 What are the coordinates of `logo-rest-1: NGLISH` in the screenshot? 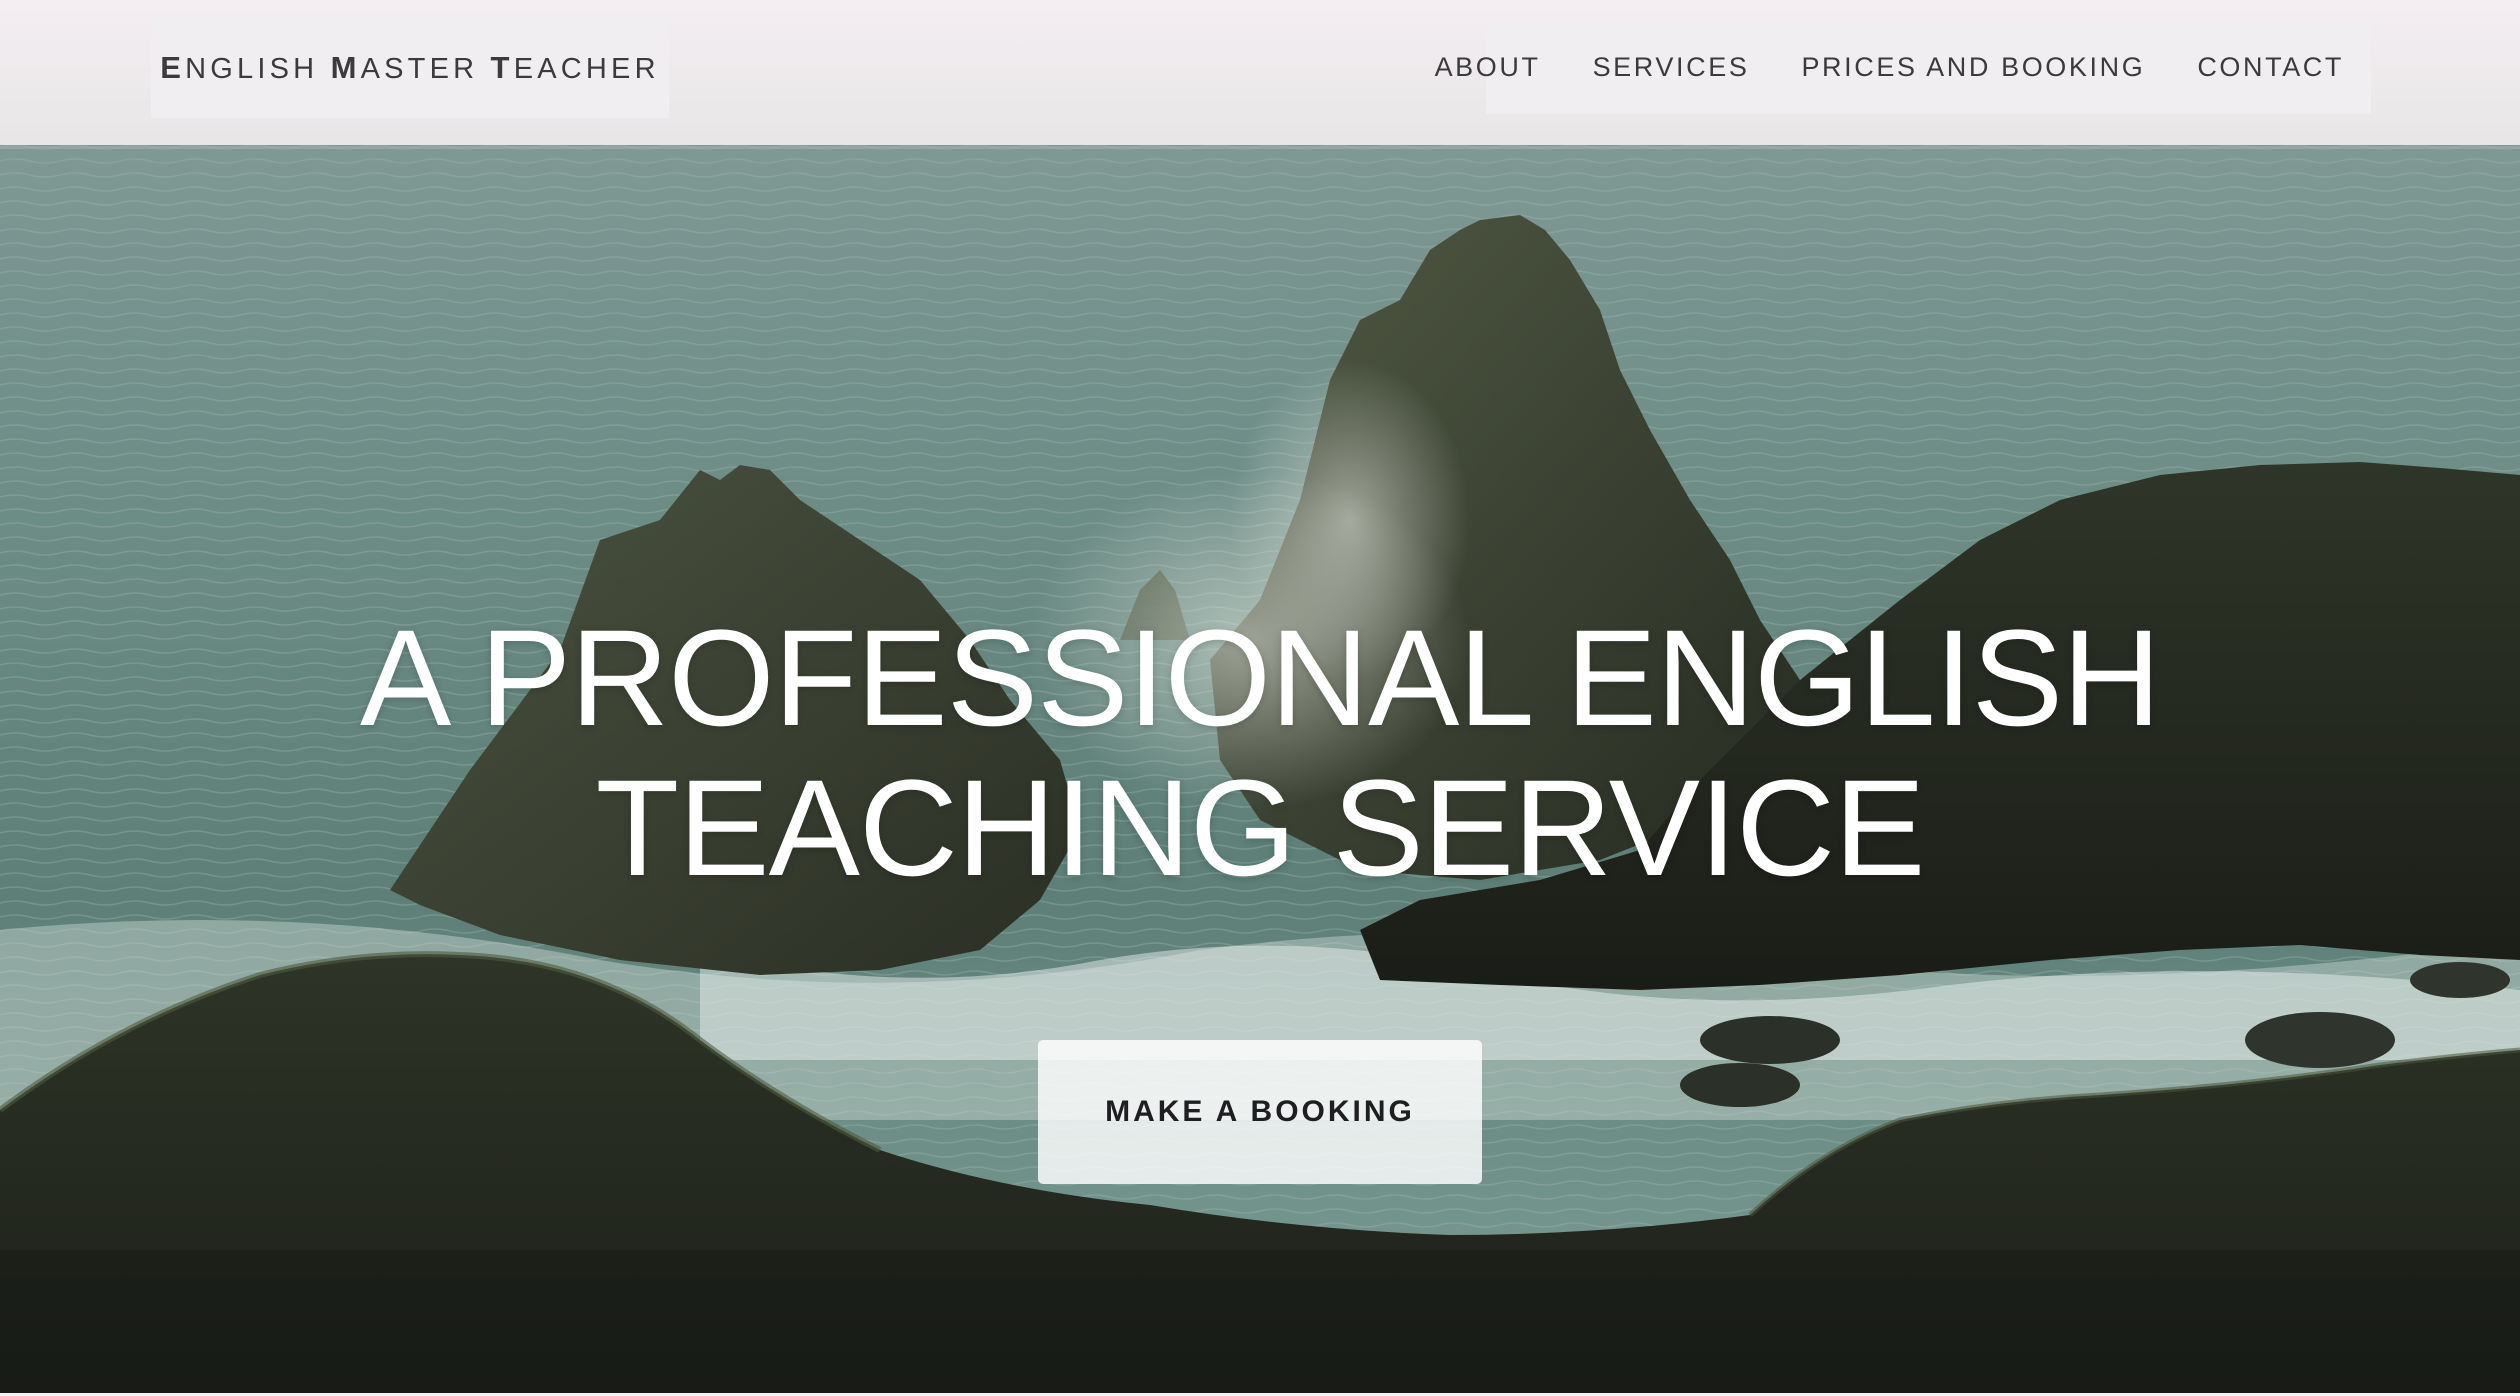 It's located at (252, 68).